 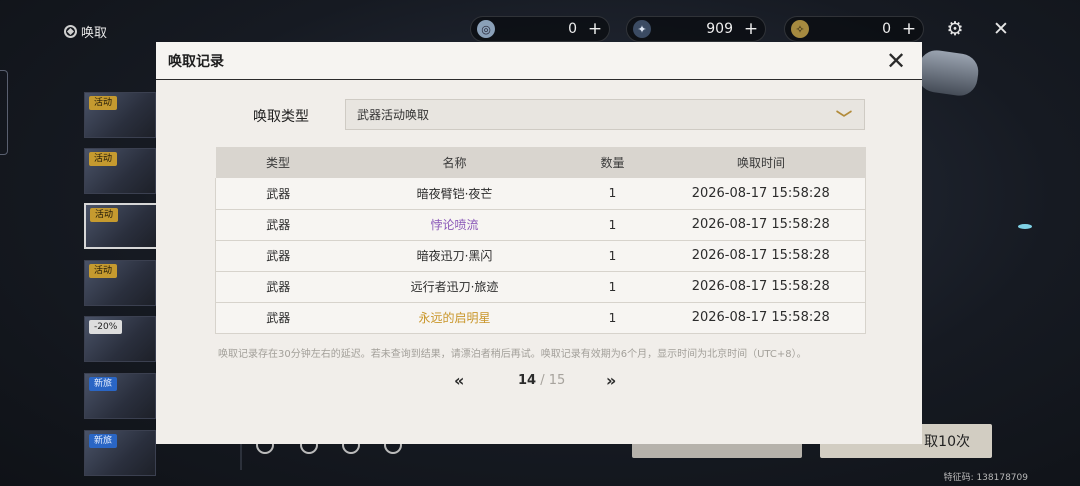 I want to click on side-drawer-handle, so click(x=4, y=112).